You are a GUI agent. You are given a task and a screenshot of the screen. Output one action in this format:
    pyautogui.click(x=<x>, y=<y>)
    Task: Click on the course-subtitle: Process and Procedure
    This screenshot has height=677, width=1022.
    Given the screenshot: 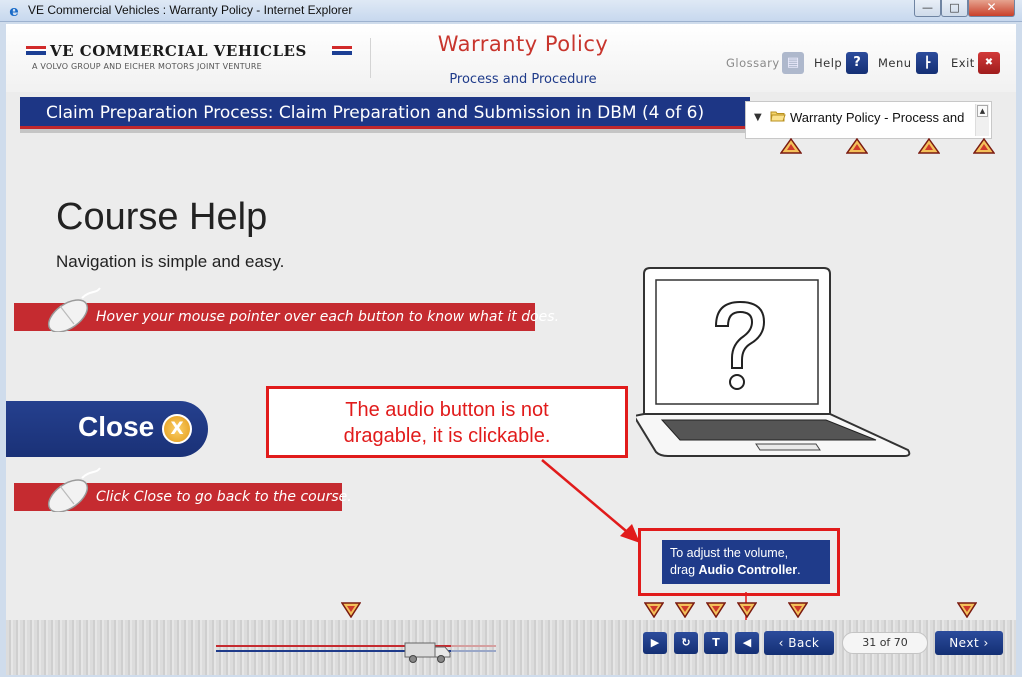 What is the action you would take?
    pyautogui.click(x=523, y=79)
    